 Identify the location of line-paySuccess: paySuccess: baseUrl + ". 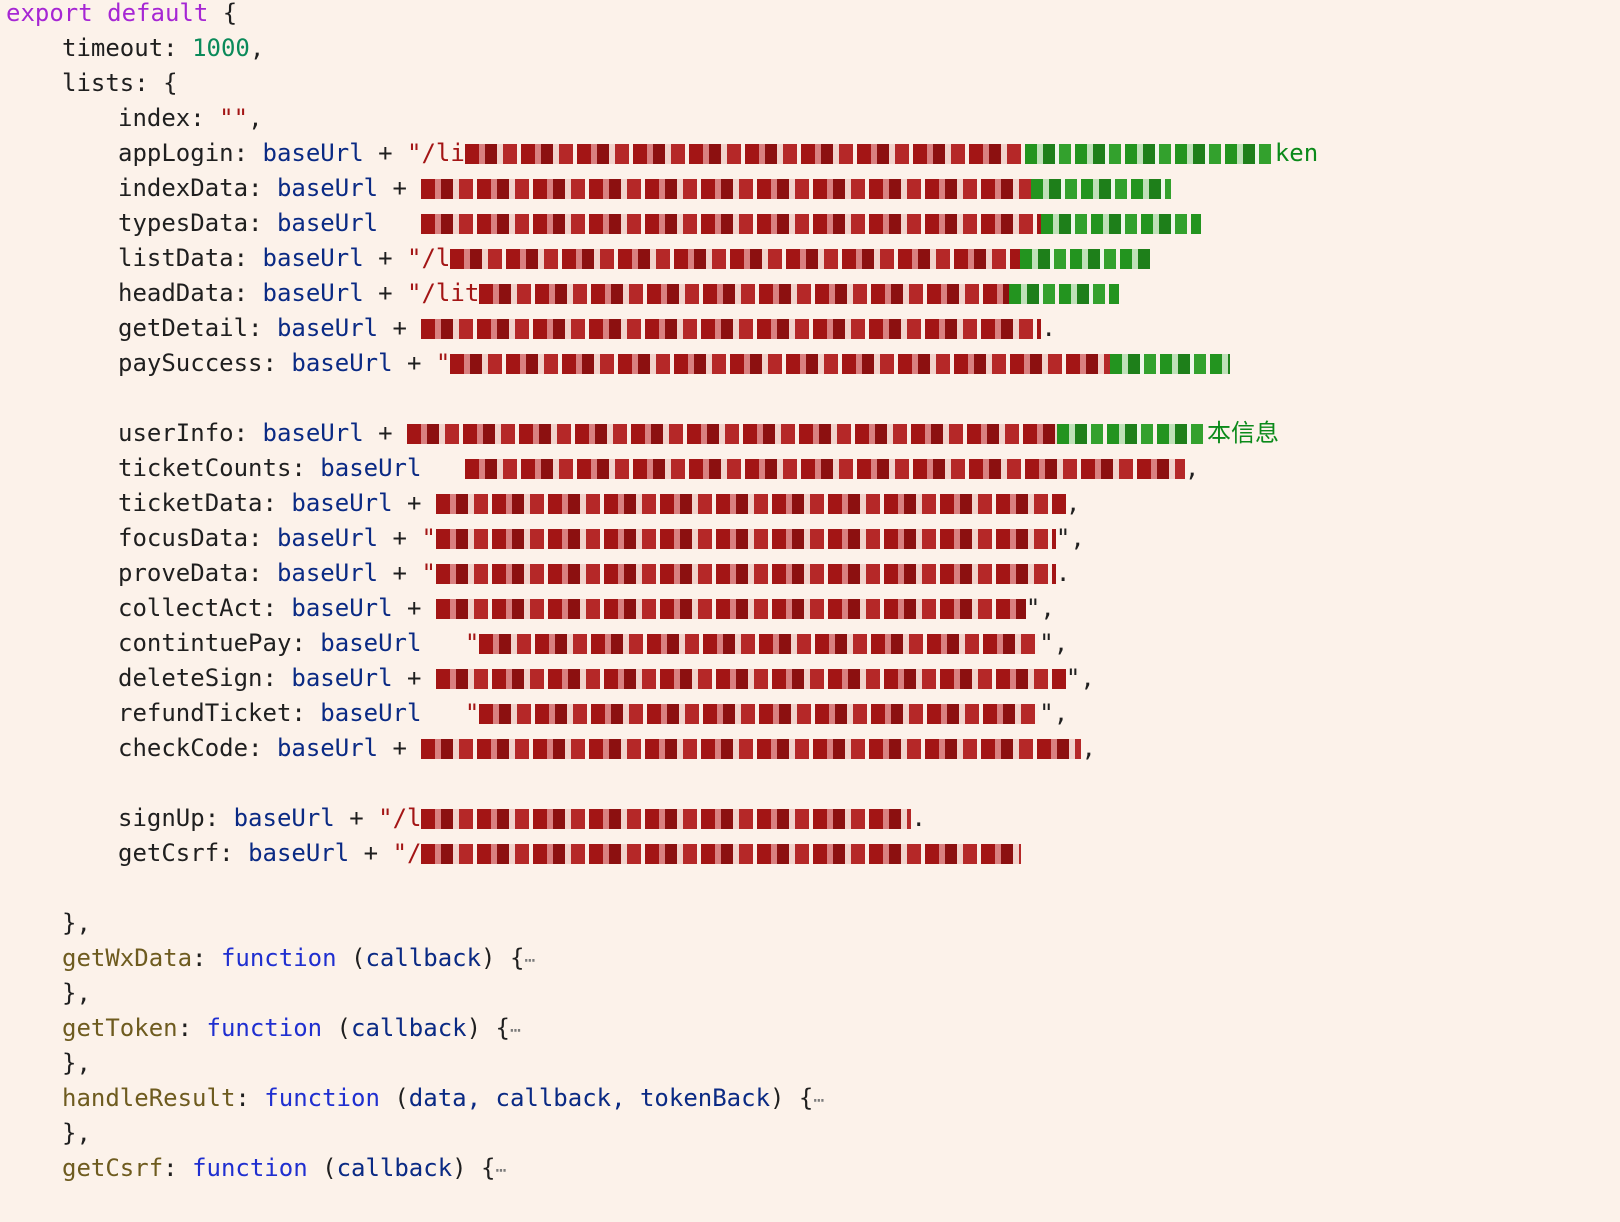
(674, 363).